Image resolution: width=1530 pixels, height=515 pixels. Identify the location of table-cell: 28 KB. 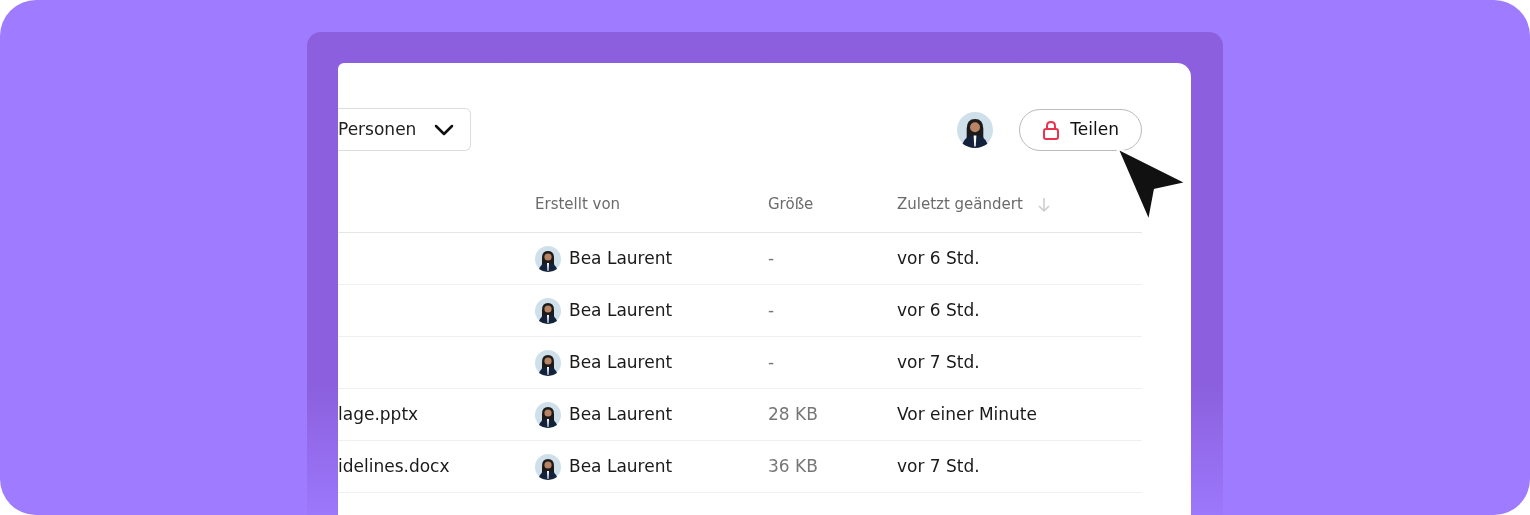
(793, 413).